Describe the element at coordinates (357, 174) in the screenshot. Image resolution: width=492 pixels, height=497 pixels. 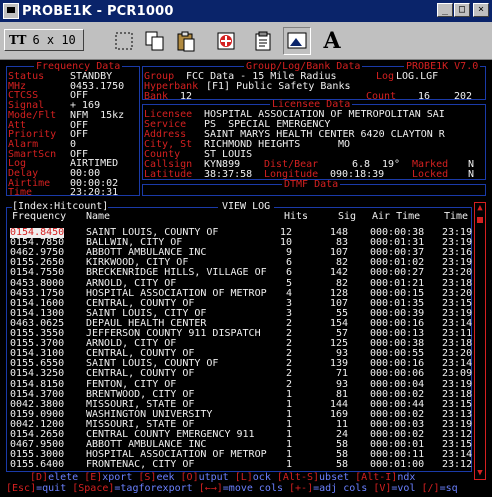
I see `longitude-value: 090:18:39` at that location.